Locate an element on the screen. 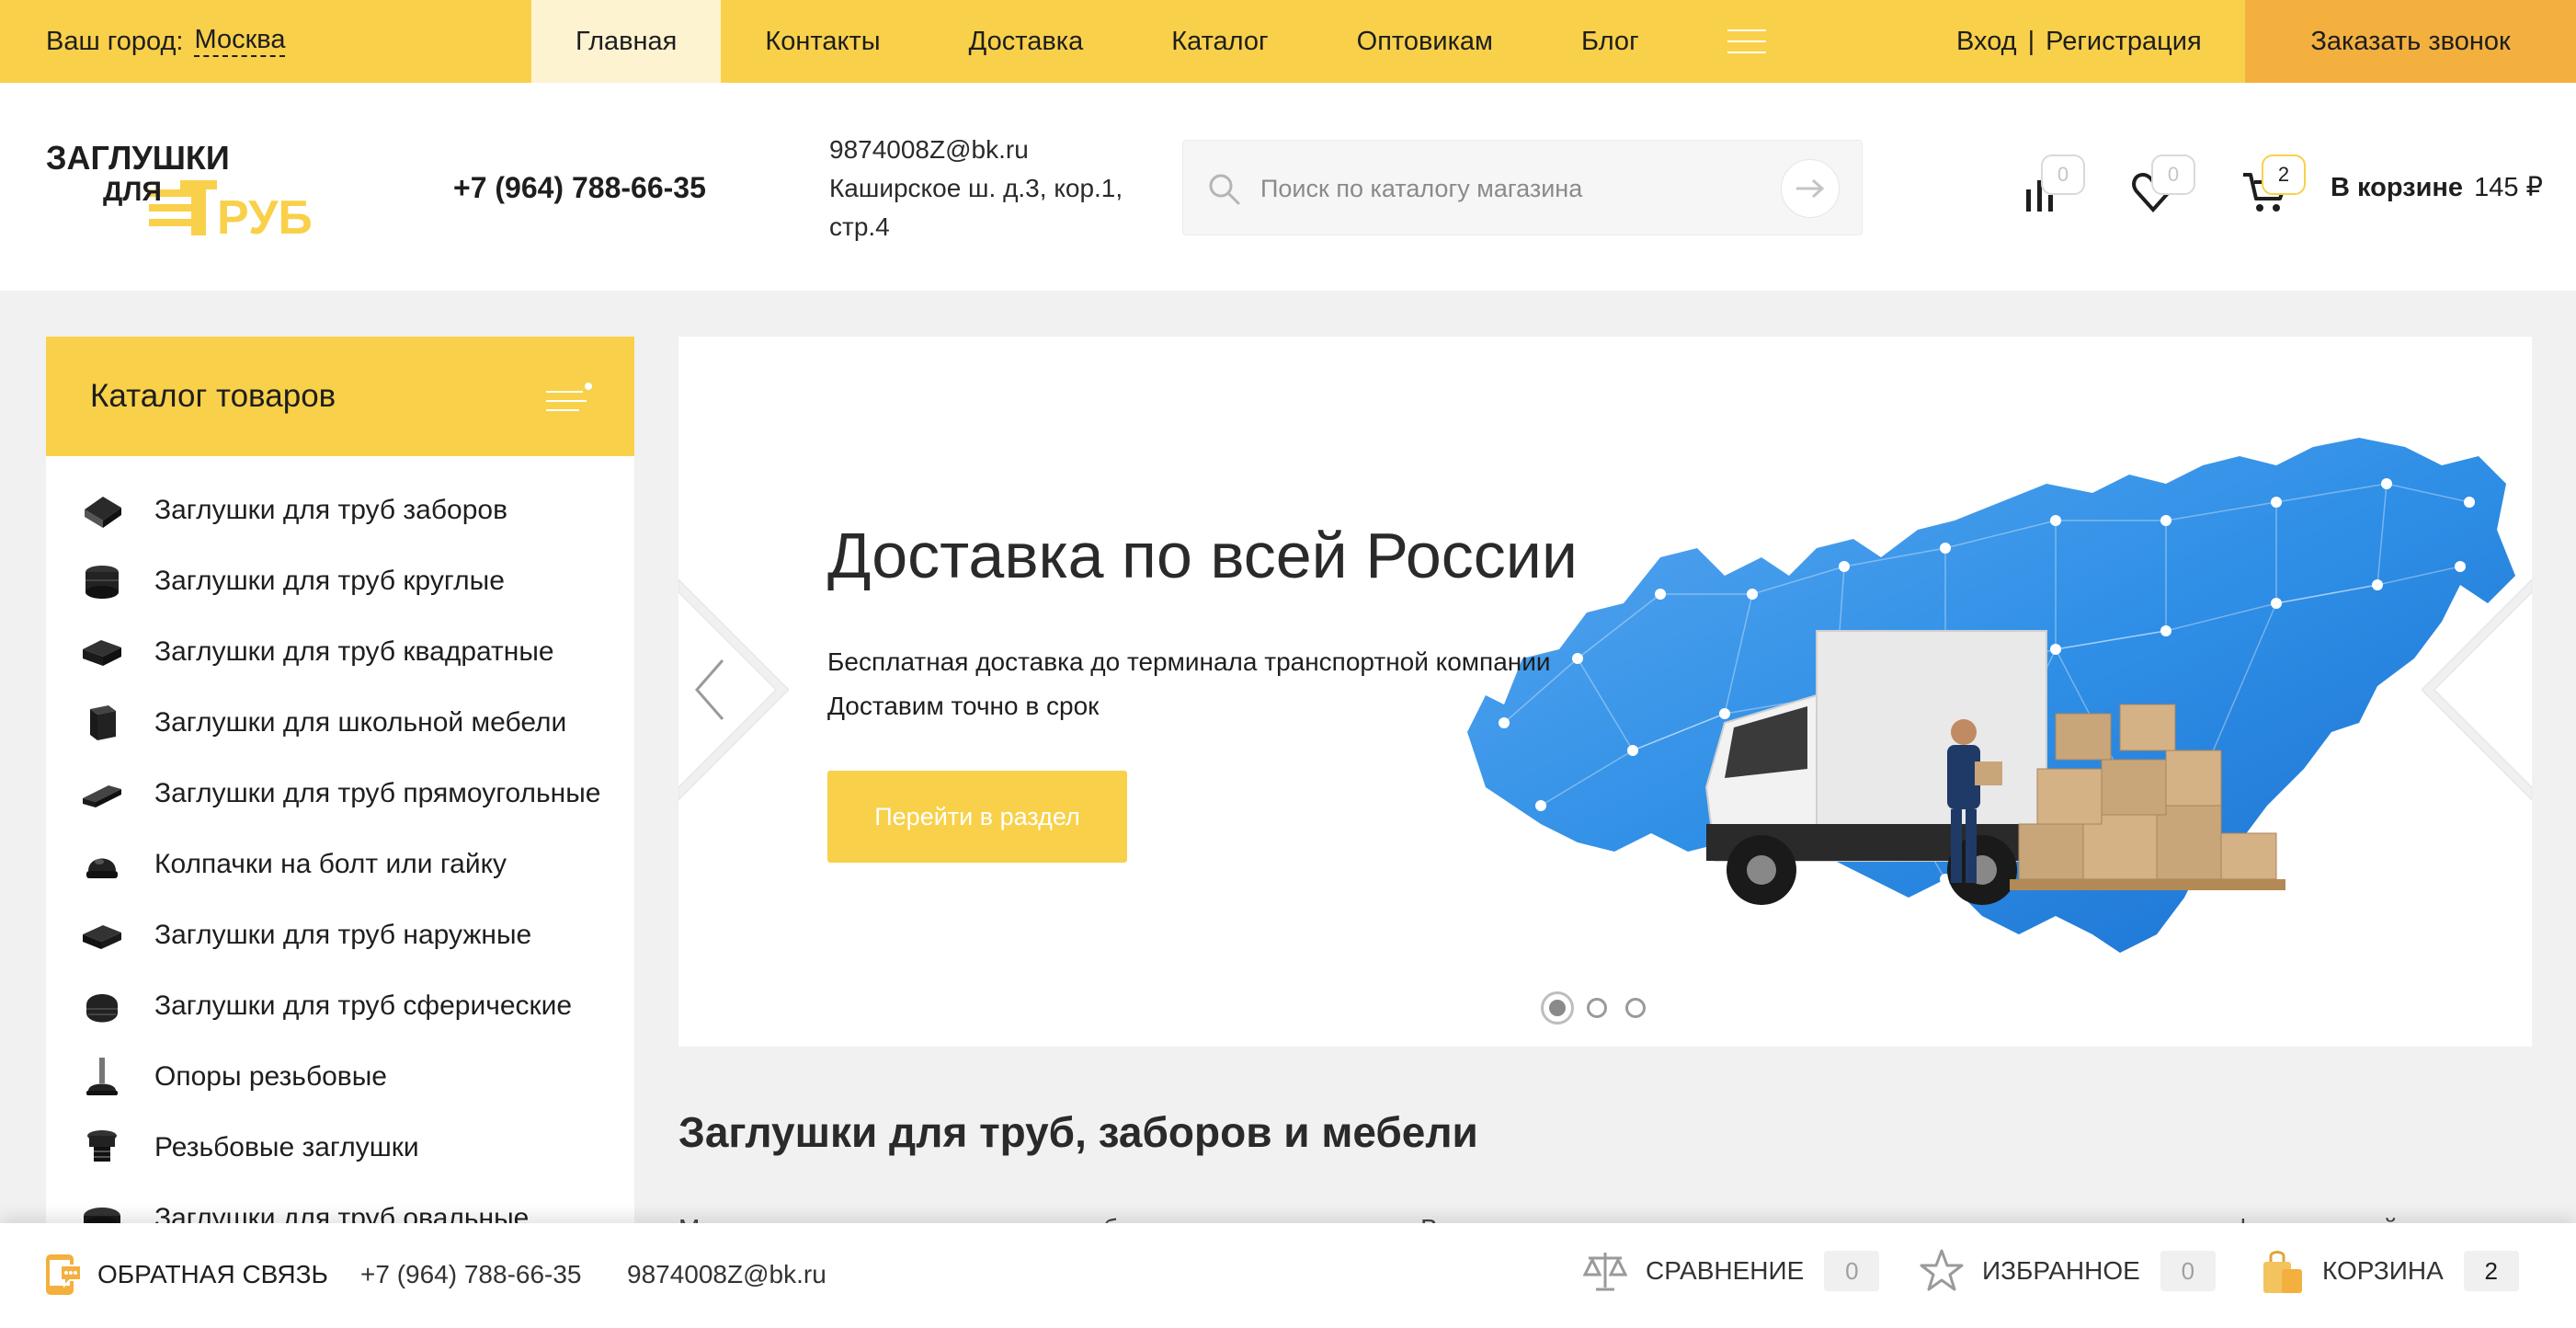  catalog-item-square-caps: Заглушки для труб квадратные is located at coordinates (340, 651).